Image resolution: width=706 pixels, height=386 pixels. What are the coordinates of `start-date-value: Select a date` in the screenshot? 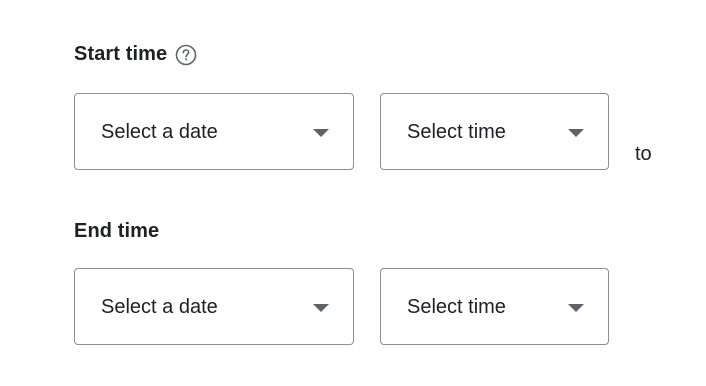 It's located at (159, 131).